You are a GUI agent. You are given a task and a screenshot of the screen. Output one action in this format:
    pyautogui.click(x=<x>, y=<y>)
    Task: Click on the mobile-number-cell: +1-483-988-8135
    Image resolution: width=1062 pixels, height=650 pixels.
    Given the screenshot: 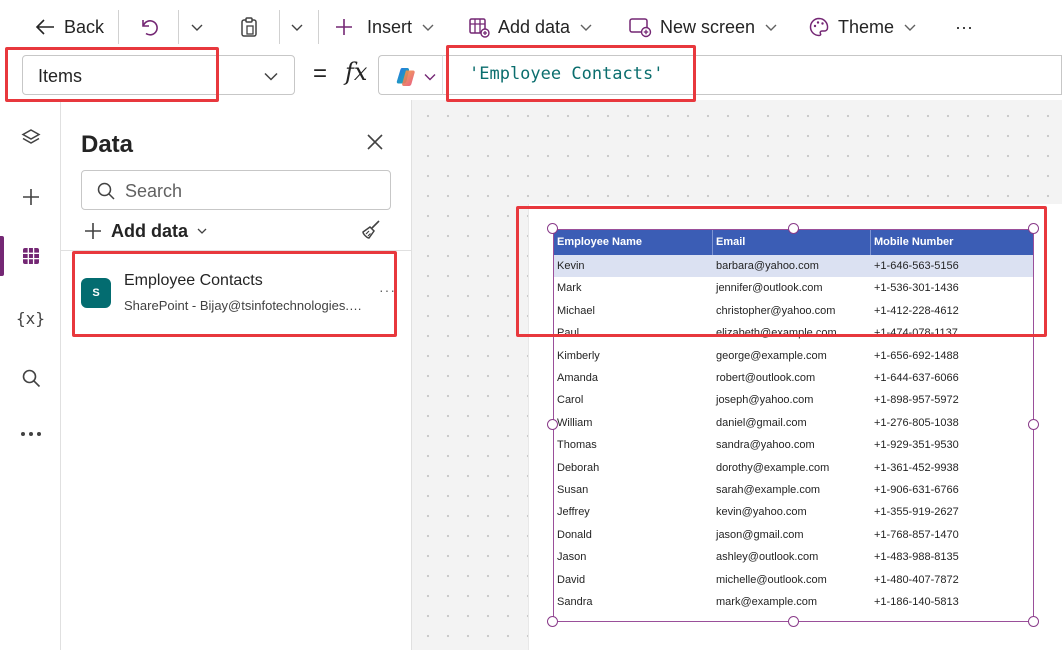 What is the action you would take?
    pyautogui.click(x=916, y=557)
    